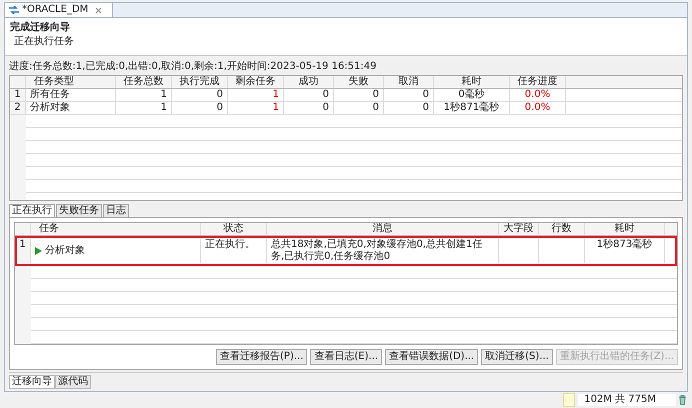 This screenshot has height=408, width=692. I want to click on table-cell: 总共18对象,已填充0,对象缓存池0,总共创建1任务,已执行完0,任务缓存池0, so click(383, 251).